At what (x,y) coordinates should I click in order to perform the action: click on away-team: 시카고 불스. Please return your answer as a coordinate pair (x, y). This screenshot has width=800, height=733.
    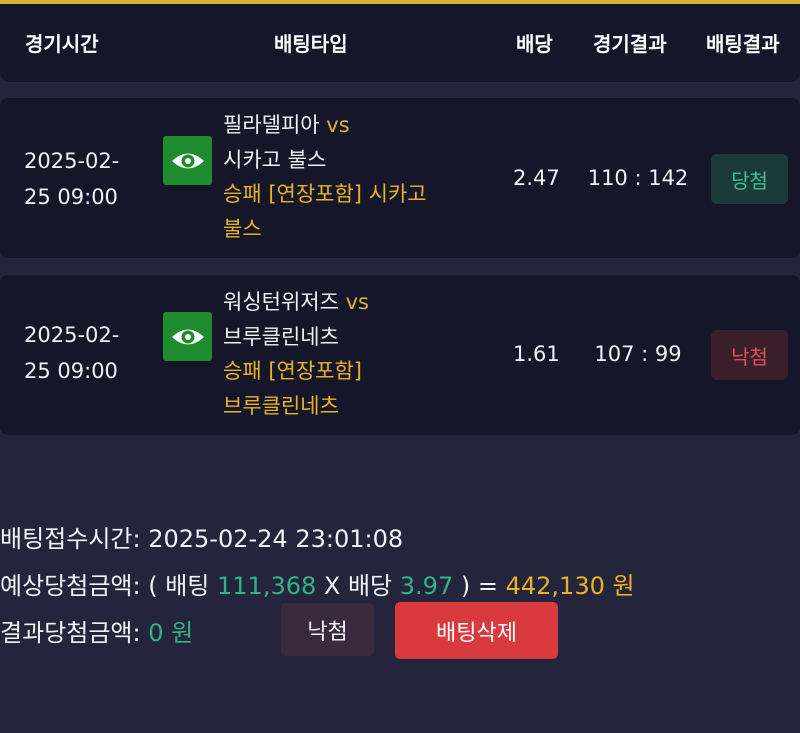
    Looking at the image, I should click on (275, 159).